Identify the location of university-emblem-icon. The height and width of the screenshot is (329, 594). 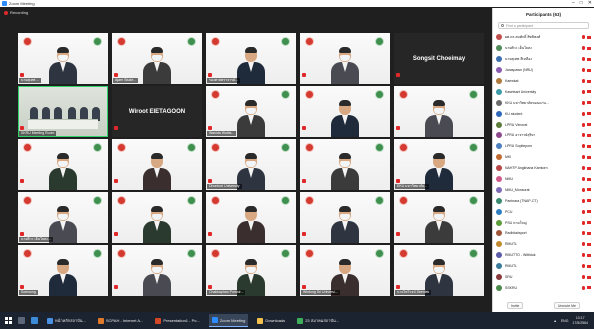
(191, 200).